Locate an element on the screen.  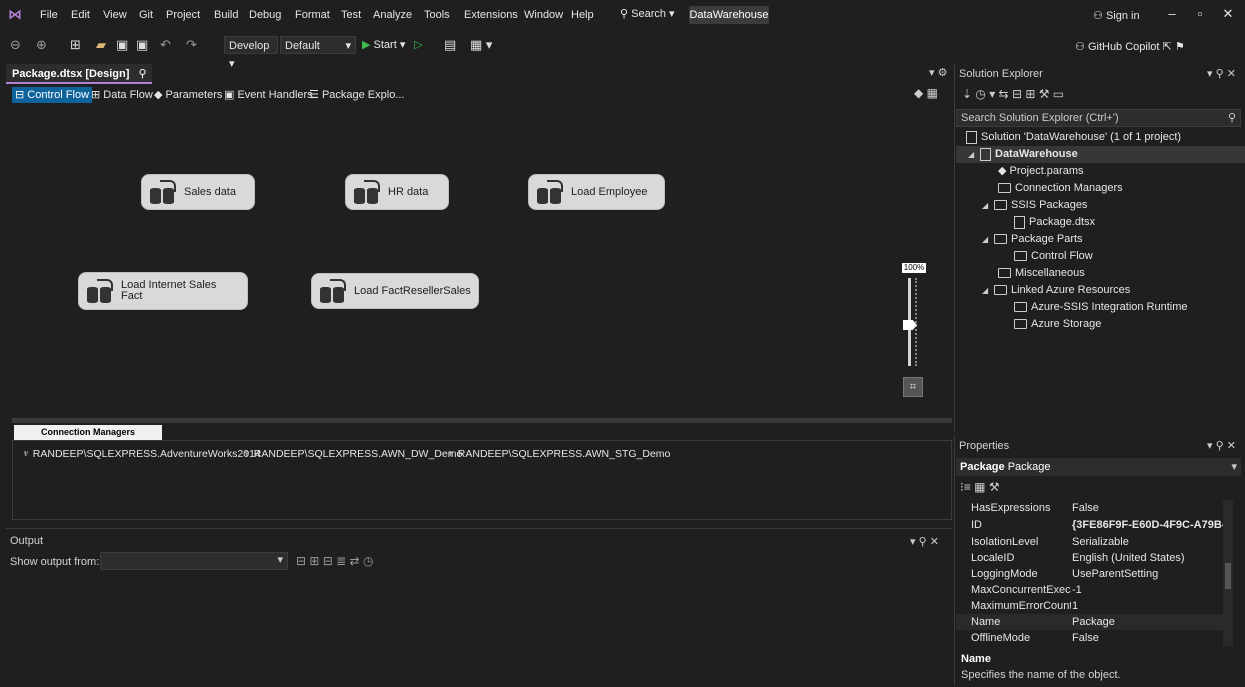
task-hr-data: HR data is located at coordinates (397, 192).